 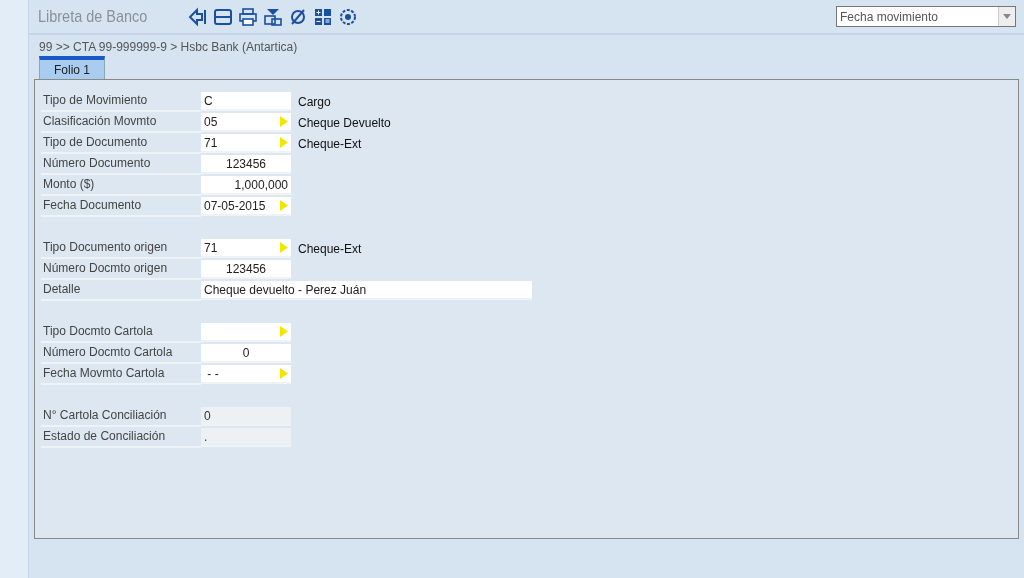 I want to click on print-icon, so click(x=248, y=16).